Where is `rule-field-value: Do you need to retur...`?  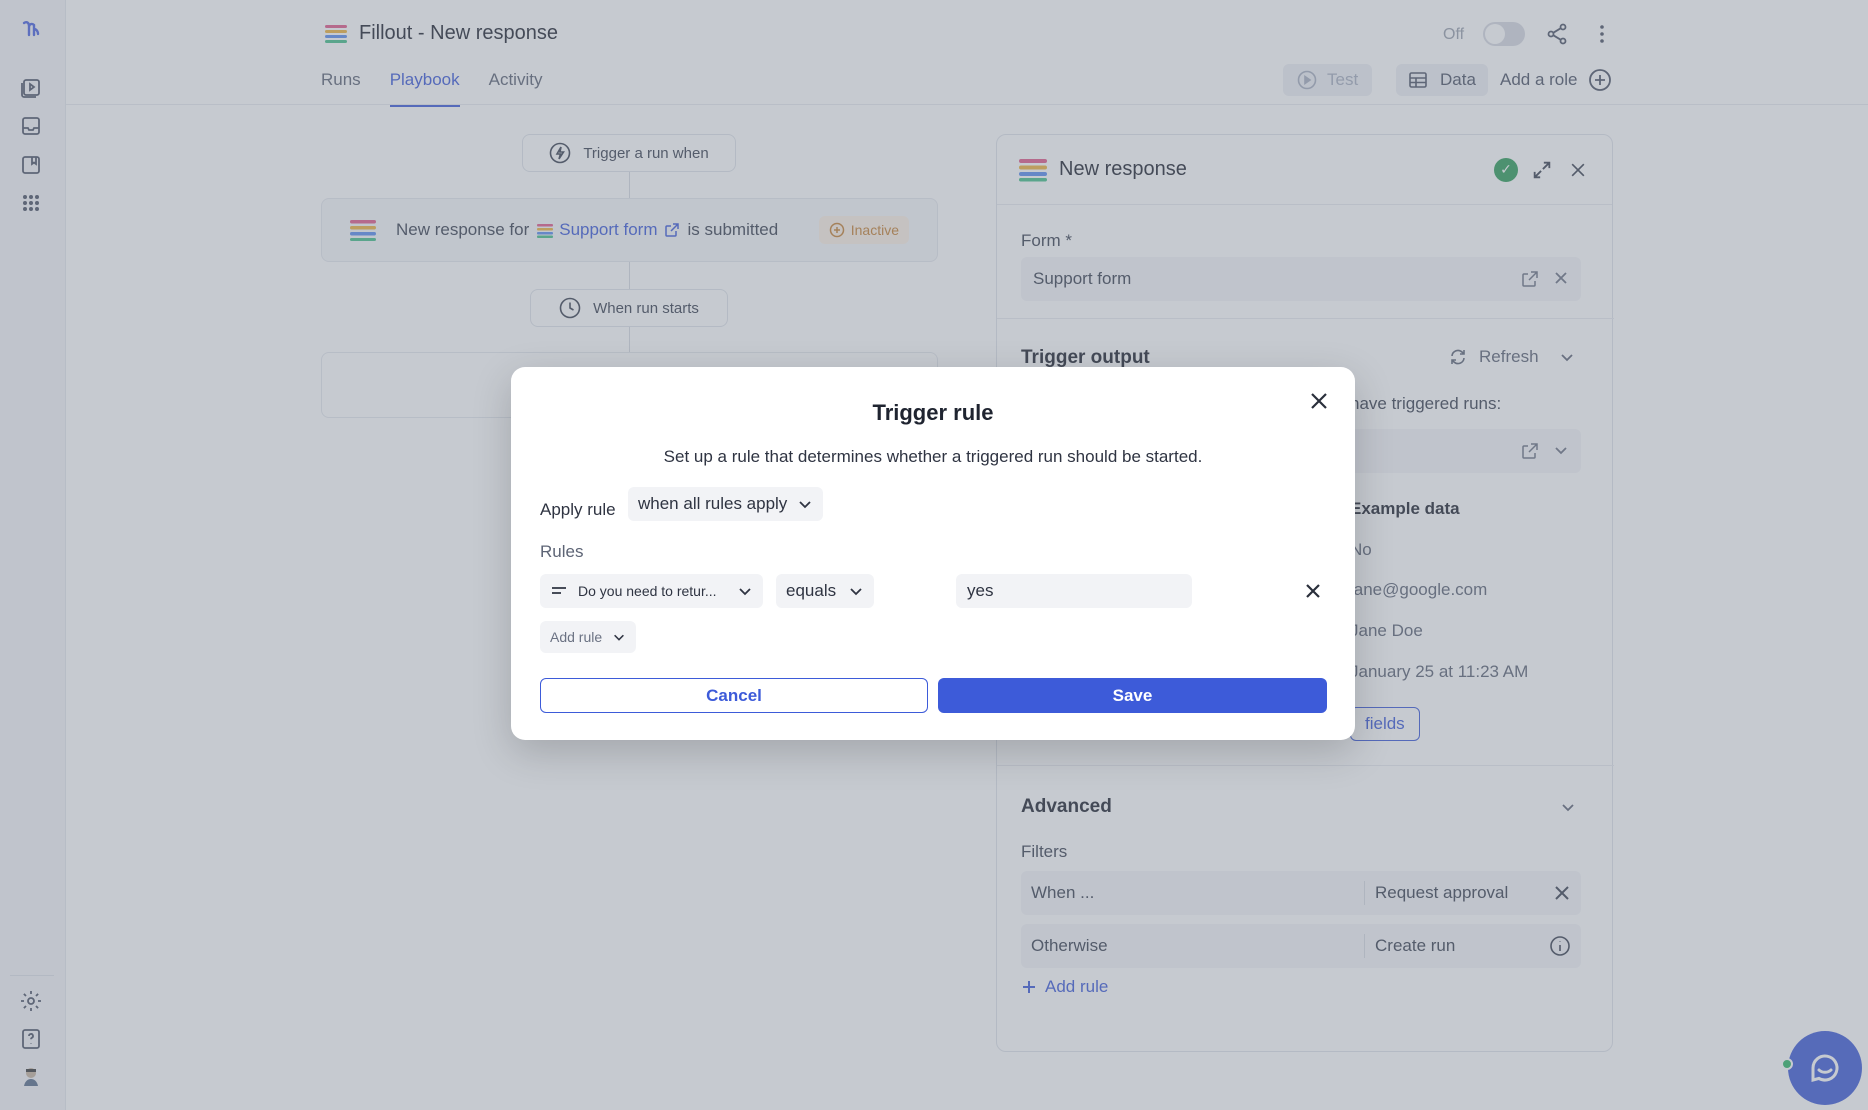 rule-field-value: Do you need to retur... is located at coordinates (647, 591).